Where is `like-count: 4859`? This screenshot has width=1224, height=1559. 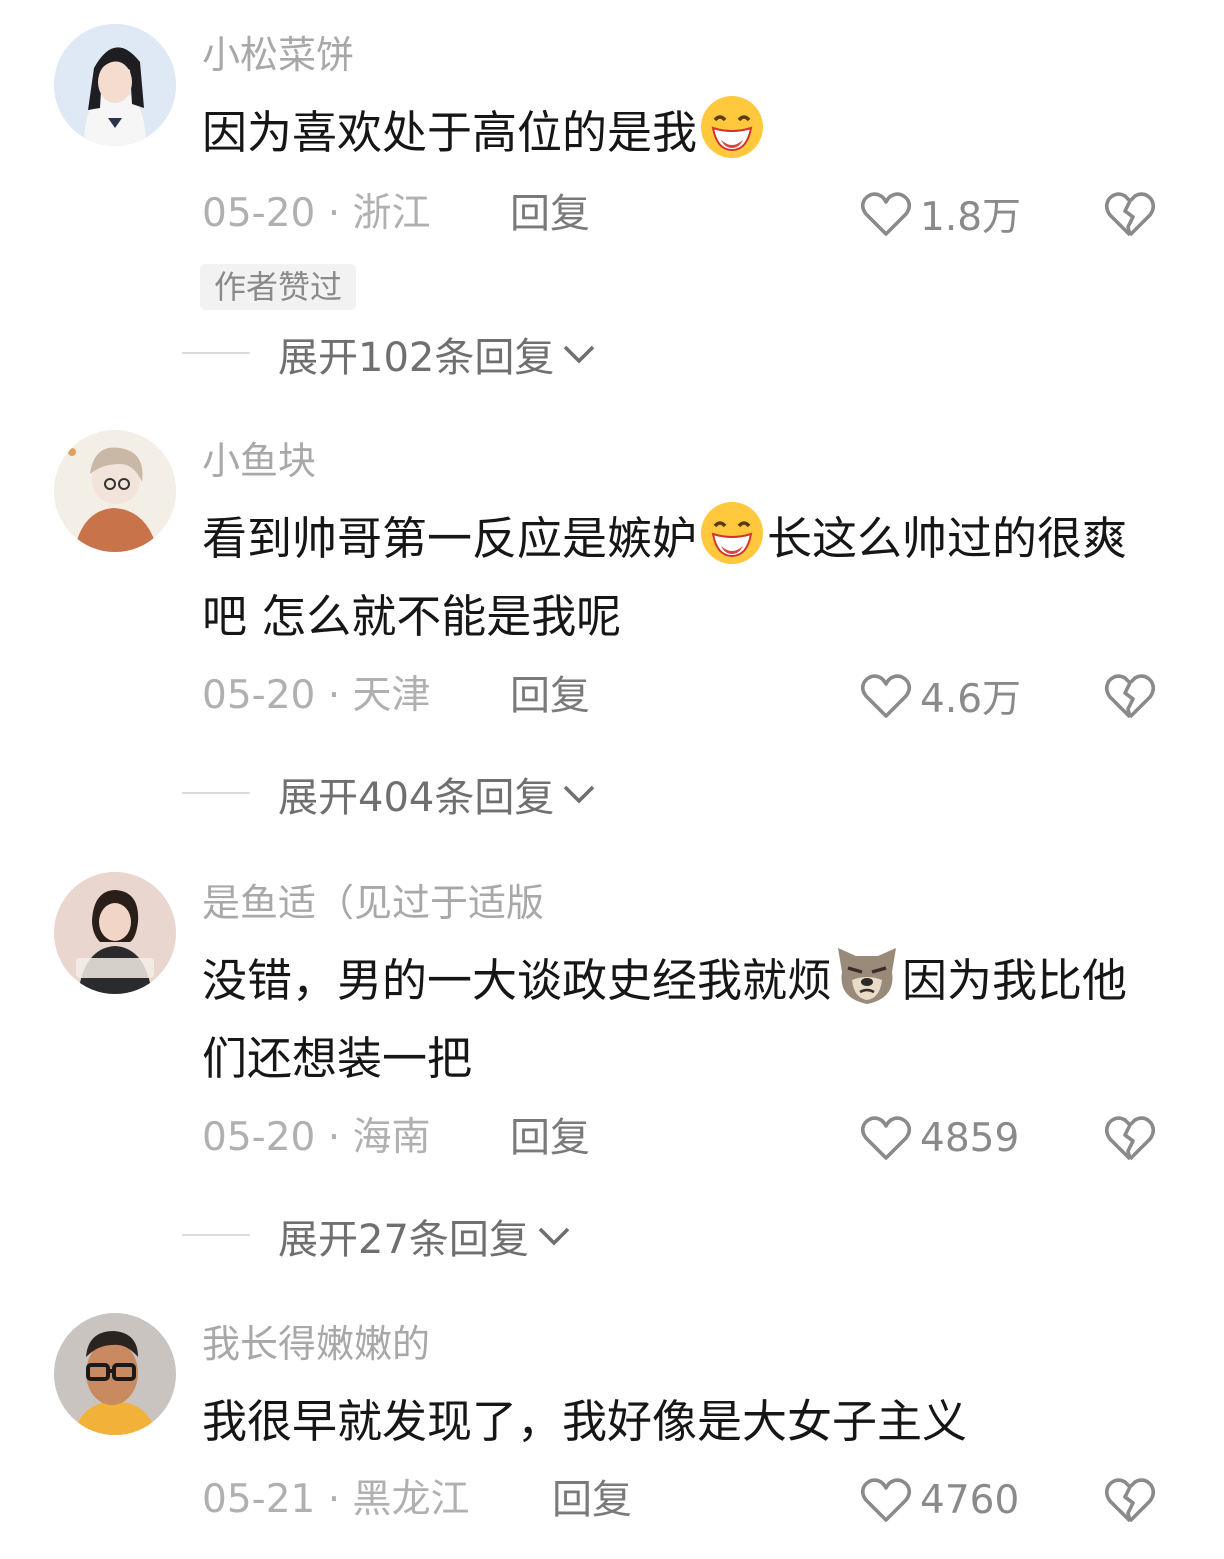
like-count: 4859 is located at coordinates (970, 1138).